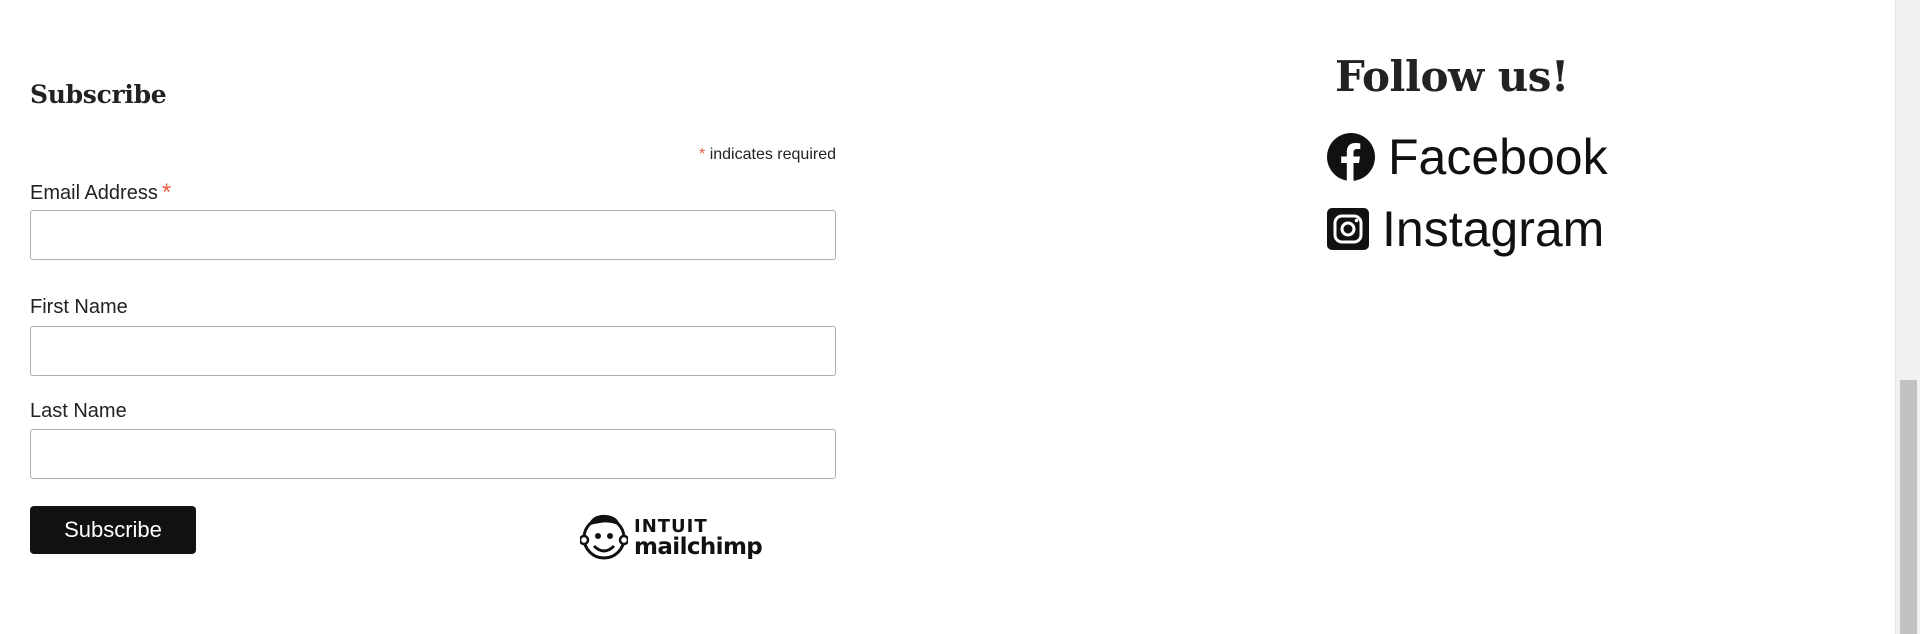 The height and width of the screenshot is (634, 1920). Describe the element at coordinates (98, 94) in the screenshot. I see `subscribe-title: Subscribe` at that location.